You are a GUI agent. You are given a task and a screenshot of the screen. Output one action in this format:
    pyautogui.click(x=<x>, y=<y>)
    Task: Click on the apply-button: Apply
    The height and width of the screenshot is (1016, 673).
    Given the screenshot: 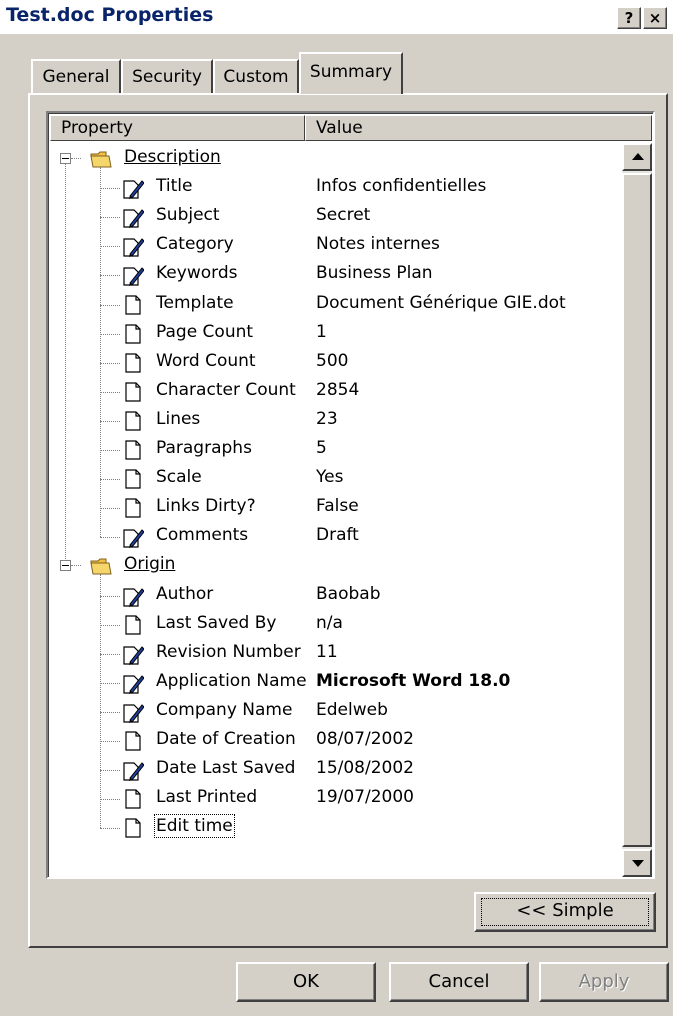 What is the action you would take?
    pyautogui.click(x=604, y=982)
    